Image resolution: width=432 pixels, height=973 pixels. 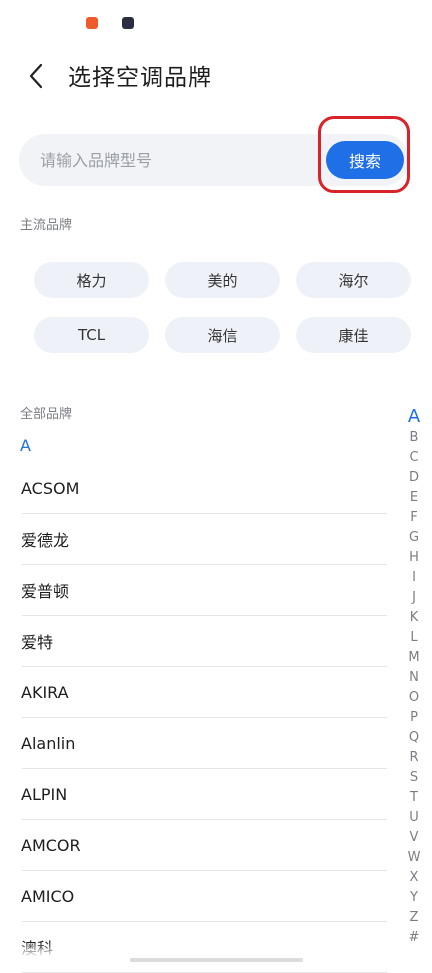 What do you see at coordinates (204, 488) in the screenshot?
I see `brand-list-item: ACSOM` at bounding box center [204, 488].